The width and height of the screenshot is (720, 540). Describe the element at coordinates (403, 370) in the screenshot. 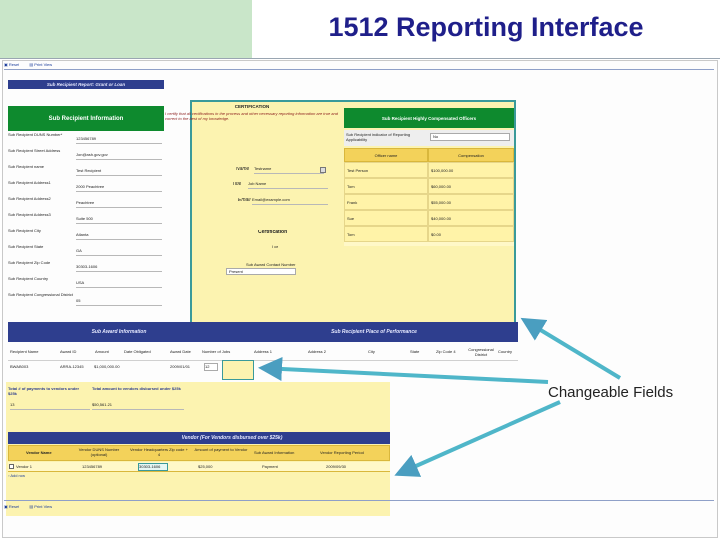

I see `arrow-to-jobs` at that location.